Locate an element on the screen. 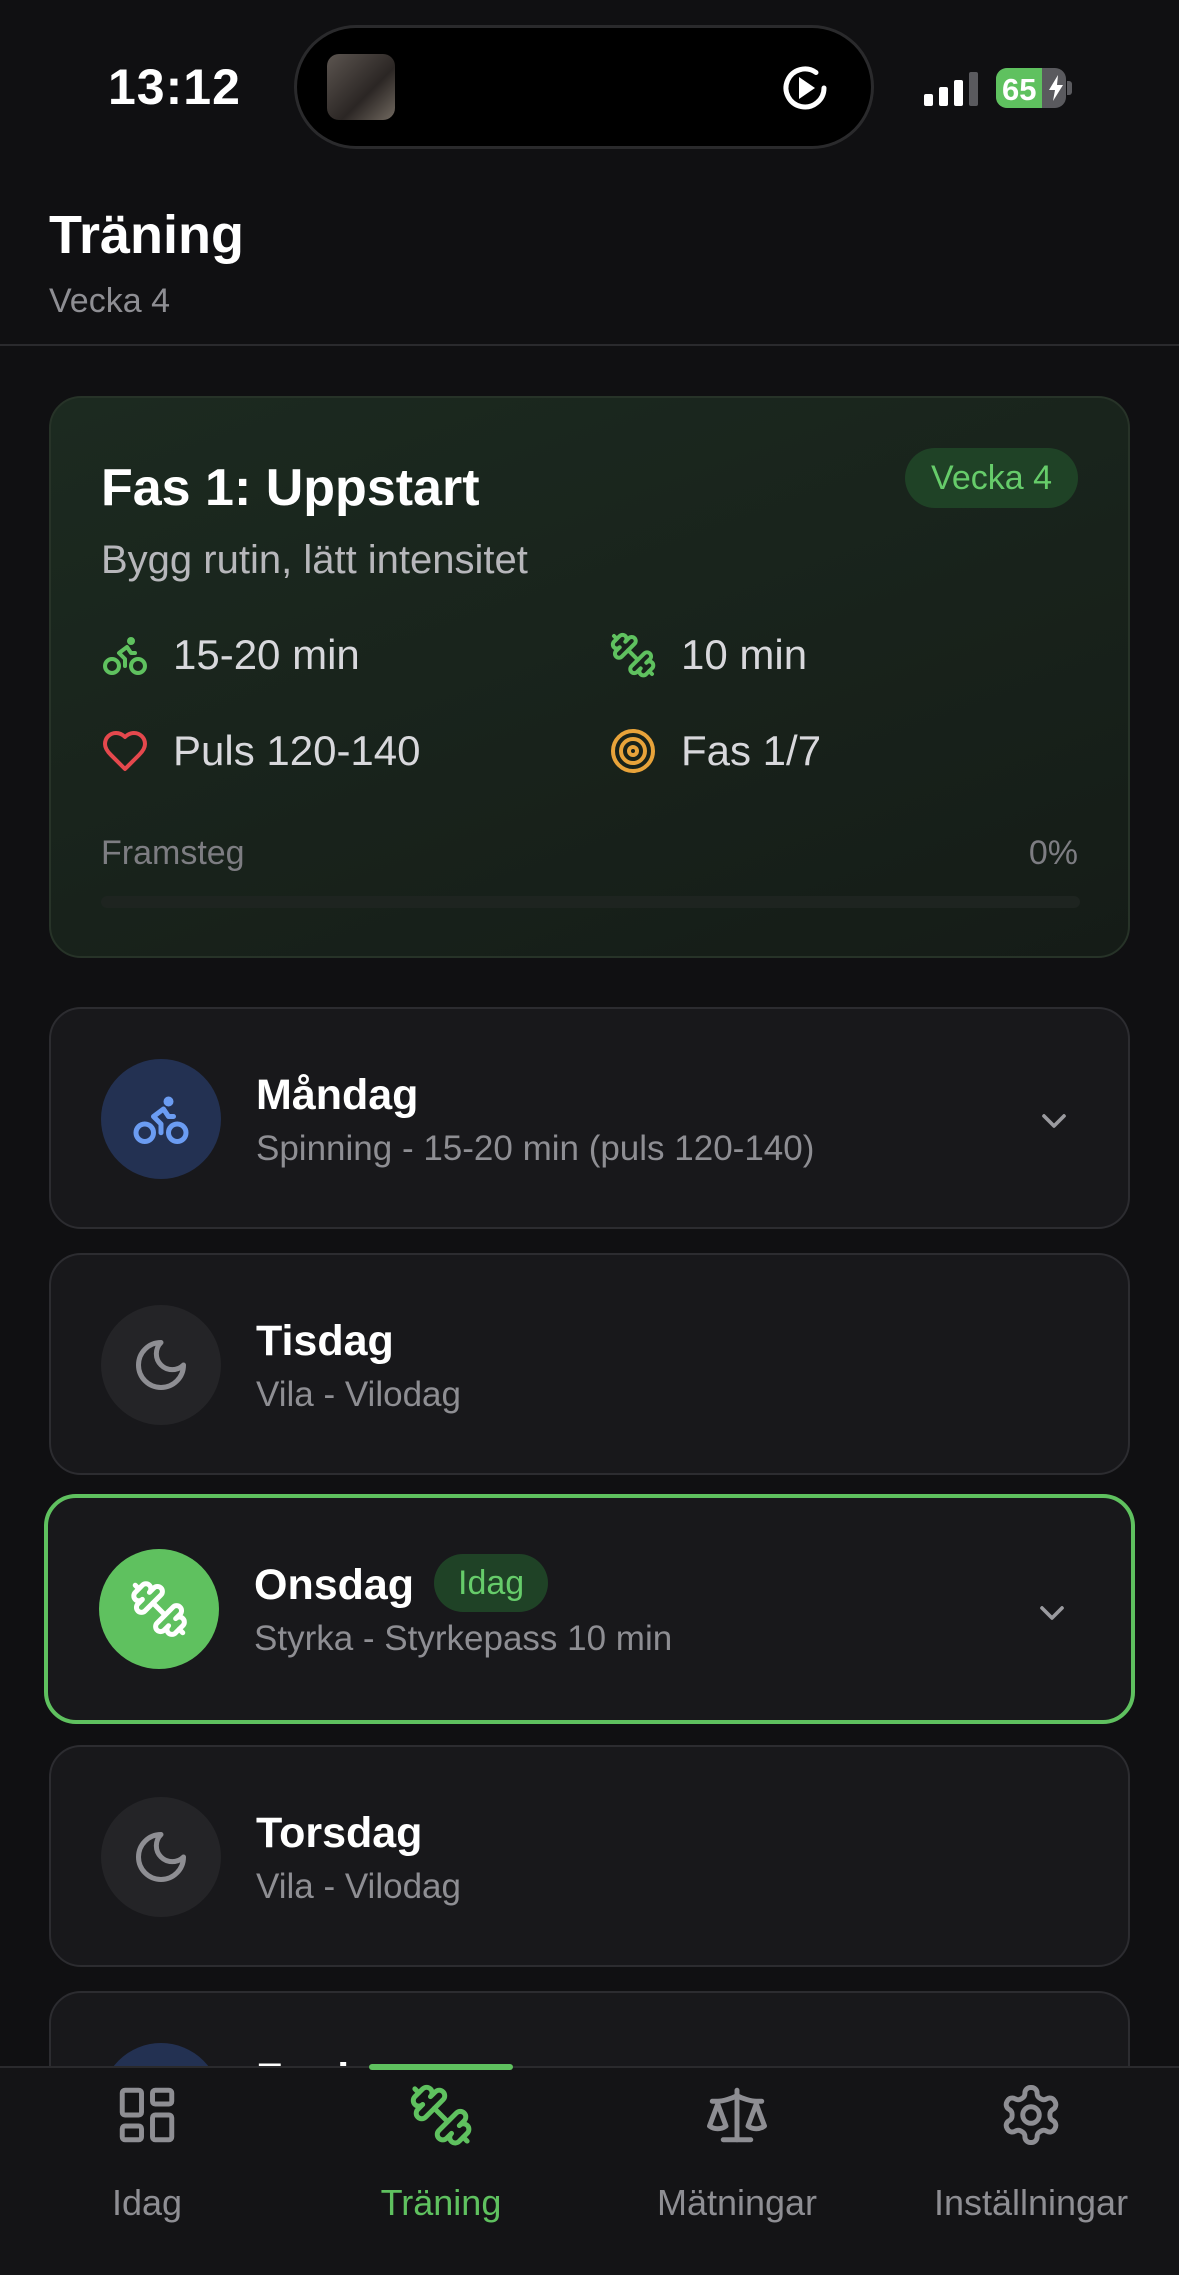 The image size is (1179, 2275). nav-label: Träning is located at coordinates (441, 2202).